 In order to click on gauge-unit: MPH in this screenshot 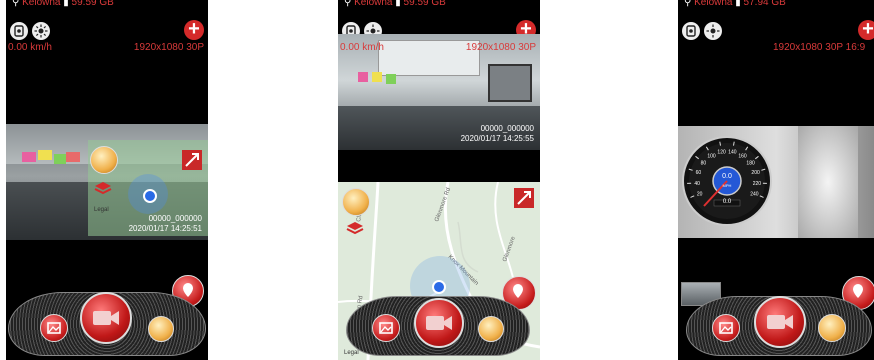, I will do `click(727, 185)`.